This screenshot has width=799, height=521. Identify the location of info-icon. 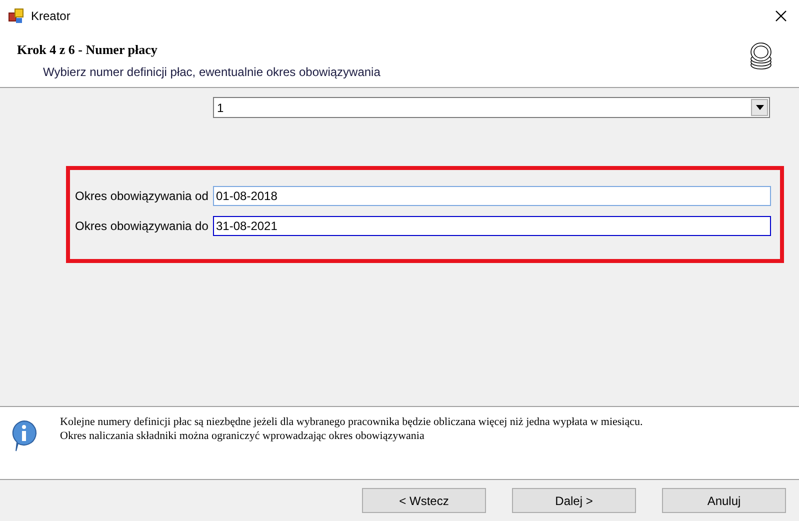
(24, 436).